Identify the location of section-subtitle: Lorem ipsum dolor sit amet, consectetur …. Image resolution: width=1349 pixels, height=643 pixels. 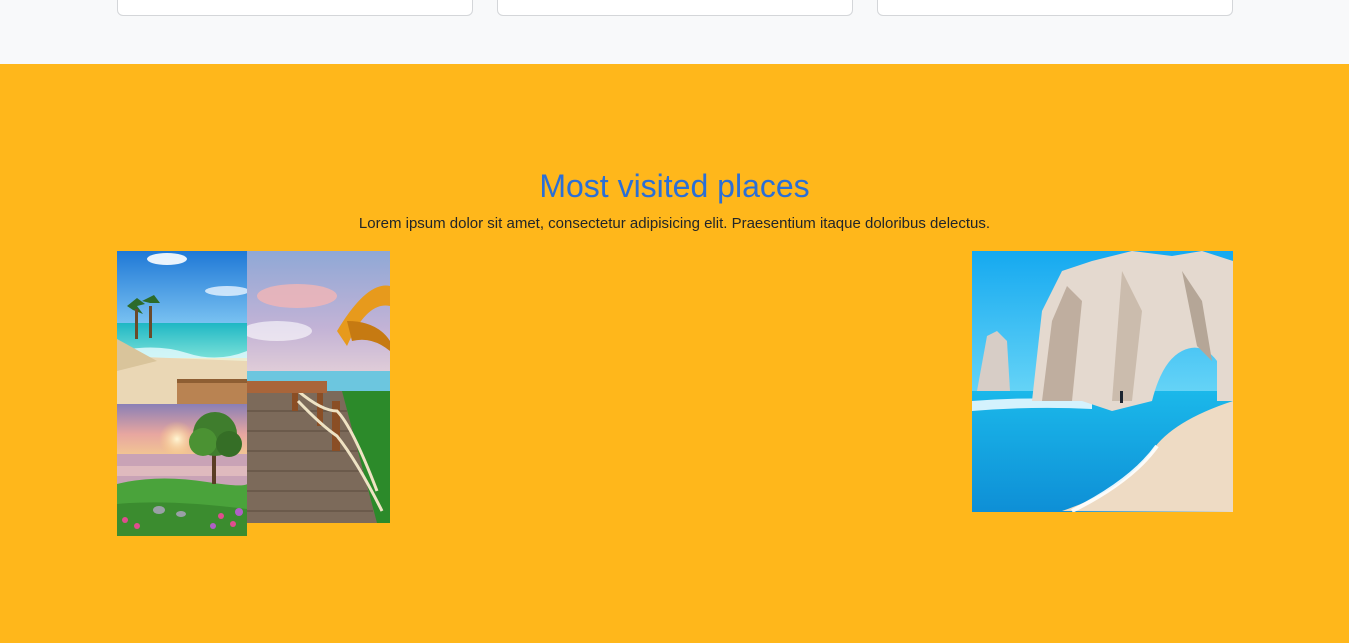
(674, 223).